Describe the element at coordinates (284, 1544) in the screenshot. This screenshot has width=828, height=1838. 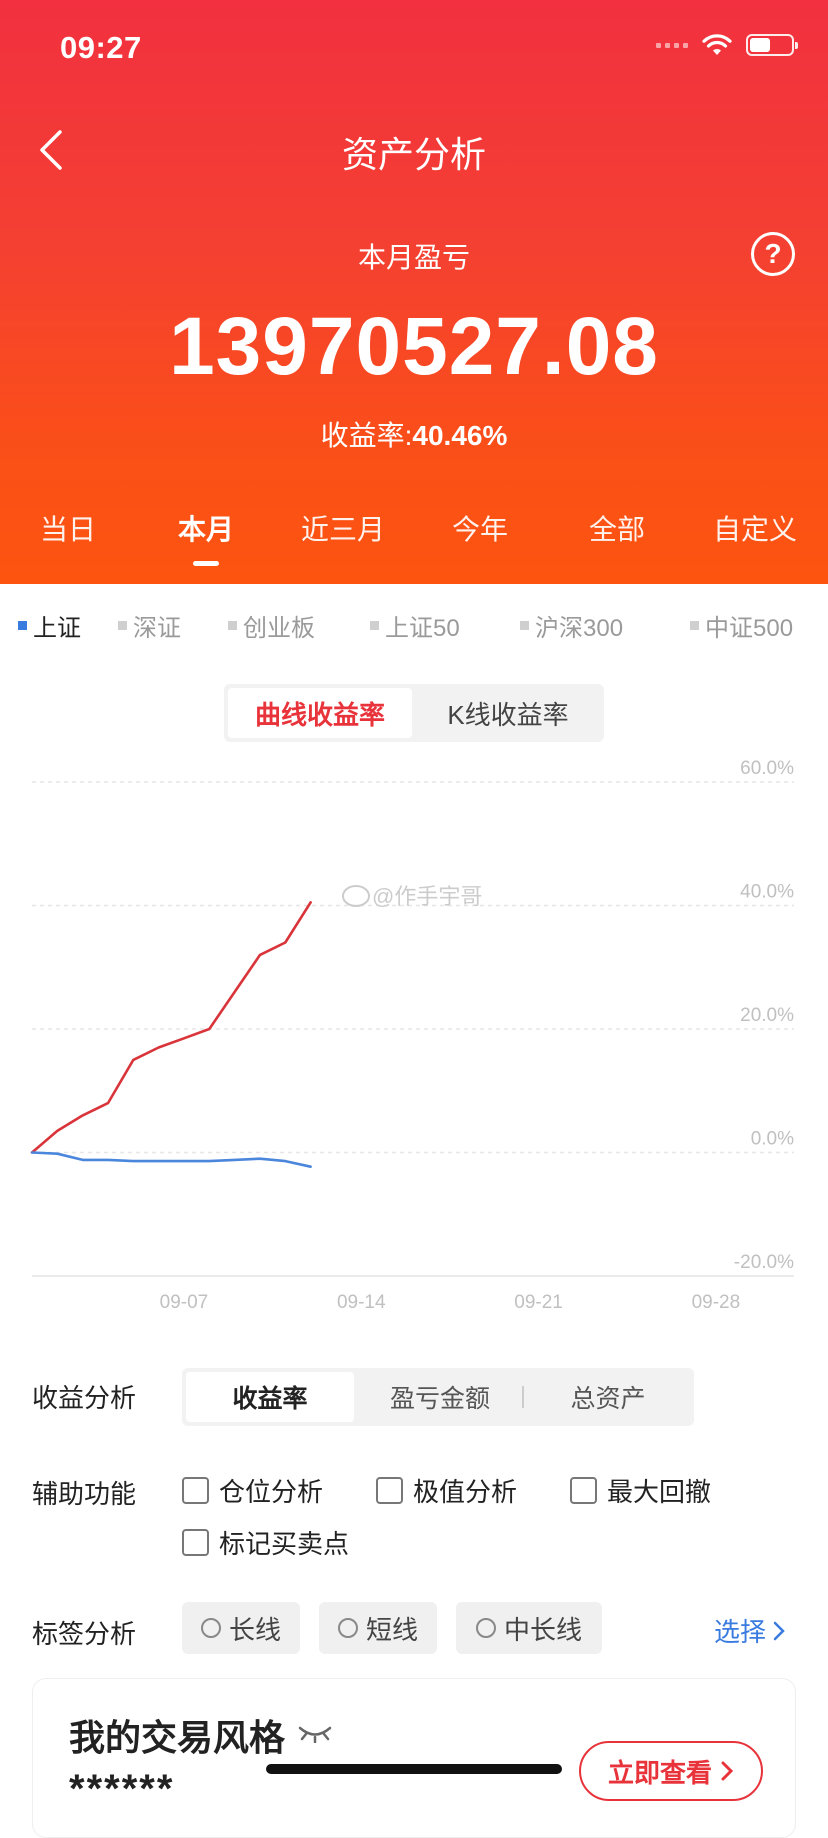
I see `checkbox-label: 标记买卖点` at that location.